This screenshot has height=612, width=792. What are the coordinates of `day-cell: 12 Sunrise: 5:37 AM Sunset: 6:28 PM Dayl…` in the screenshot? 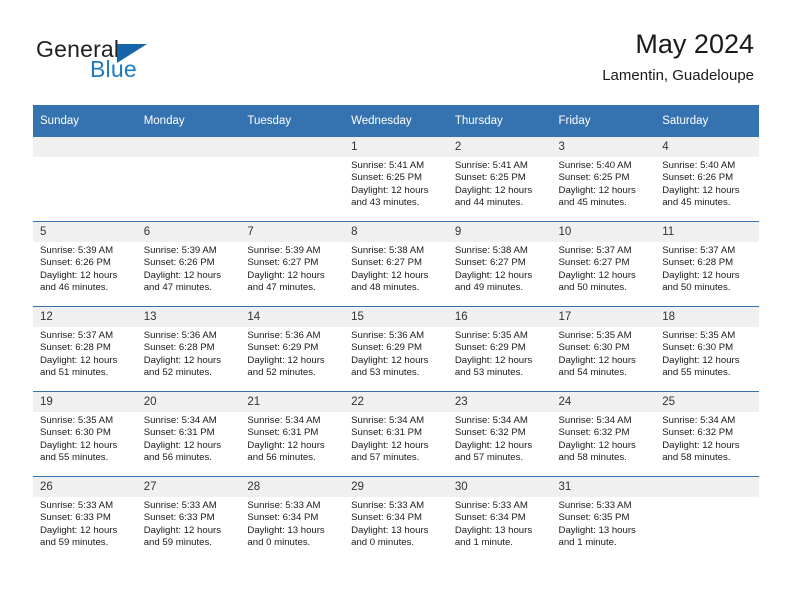 It's located at (85, 349).